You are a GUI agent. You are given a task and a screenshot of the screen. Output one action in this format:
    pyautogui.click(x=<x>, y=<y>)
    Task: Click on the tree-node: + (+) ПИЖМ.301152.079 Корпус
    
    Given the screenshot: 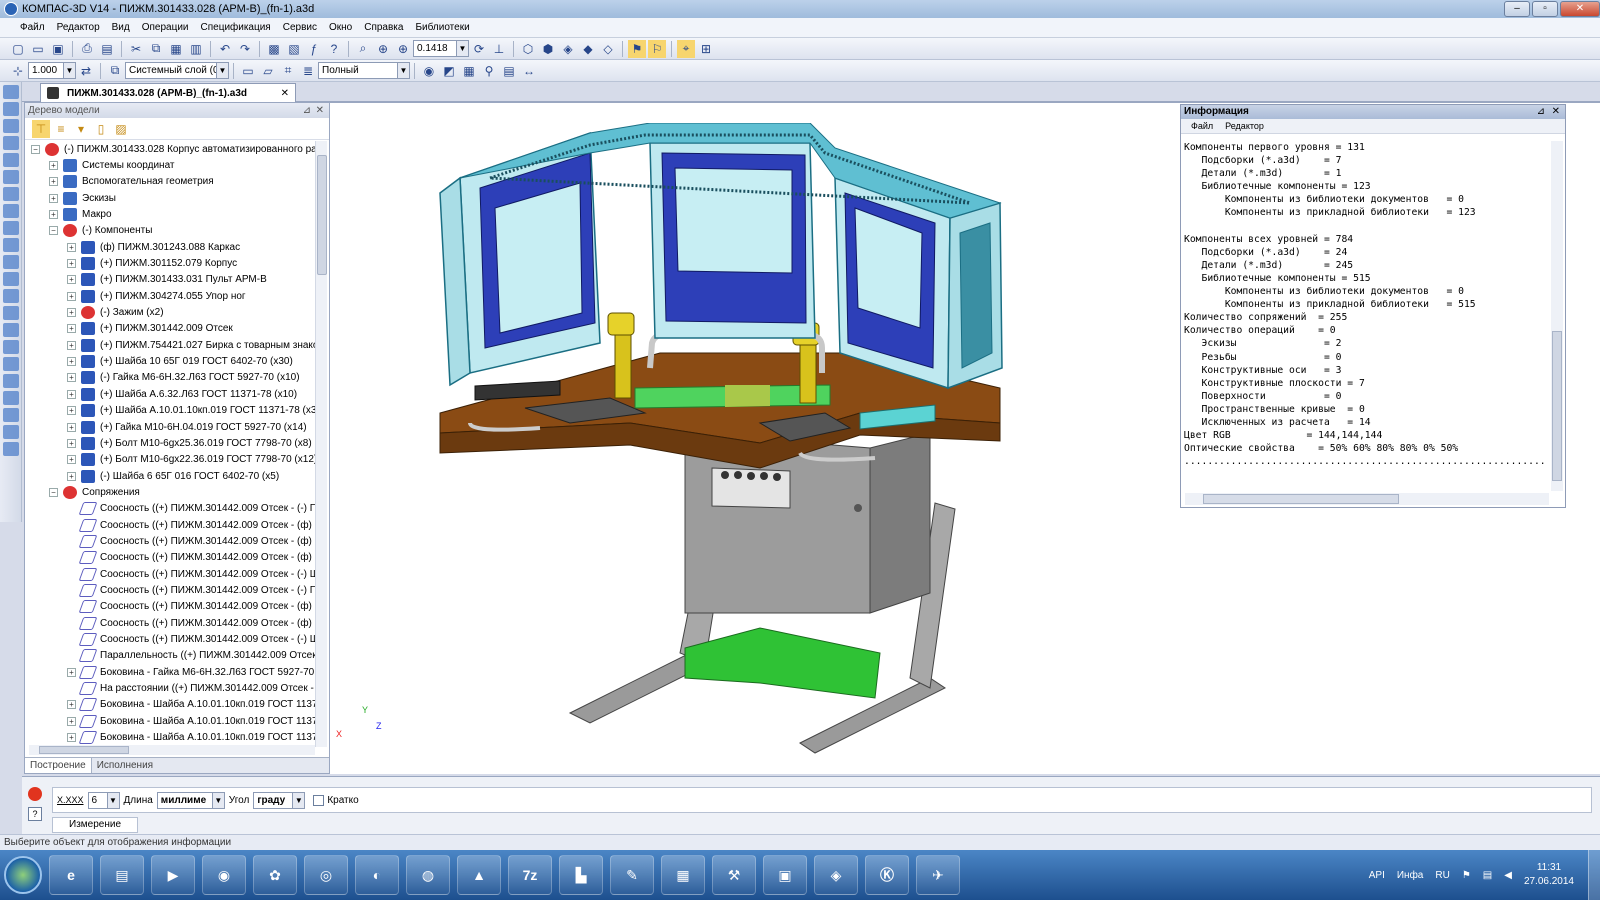 What is the action you would take?
    pyautogui.click(x=170, y=263)
    